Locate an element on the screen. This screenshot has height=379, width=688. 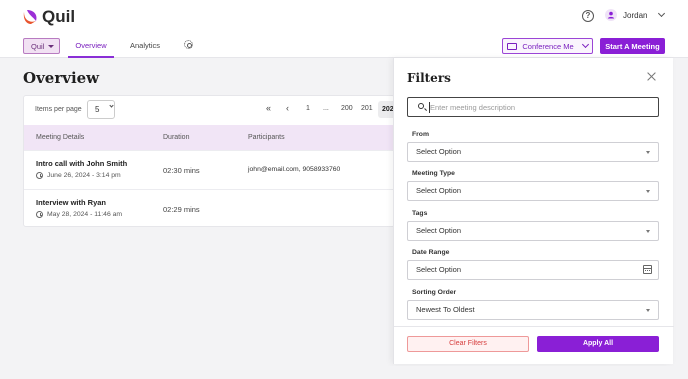
calendar-icon is located at coordinates (647, 269).